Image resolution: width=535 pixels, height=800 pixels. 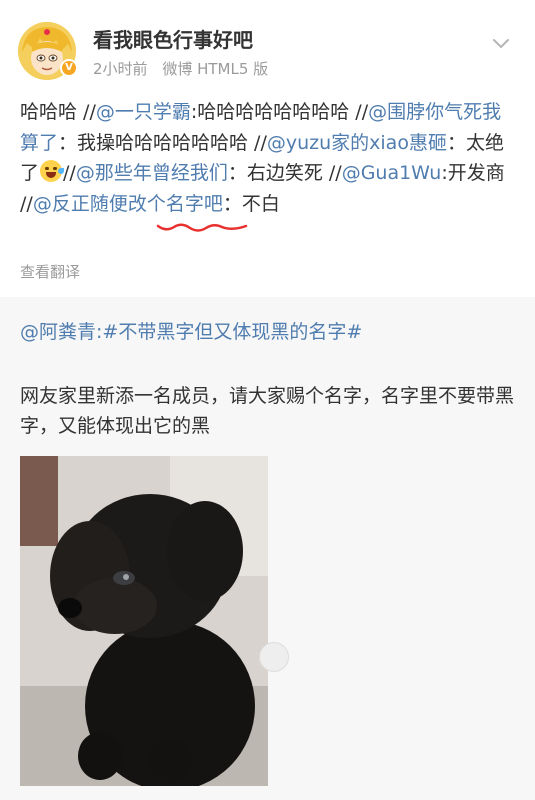 I want to click on original-hashtag: :#不带黑字但又体现黑的名字#, so click(x=229, y=332).